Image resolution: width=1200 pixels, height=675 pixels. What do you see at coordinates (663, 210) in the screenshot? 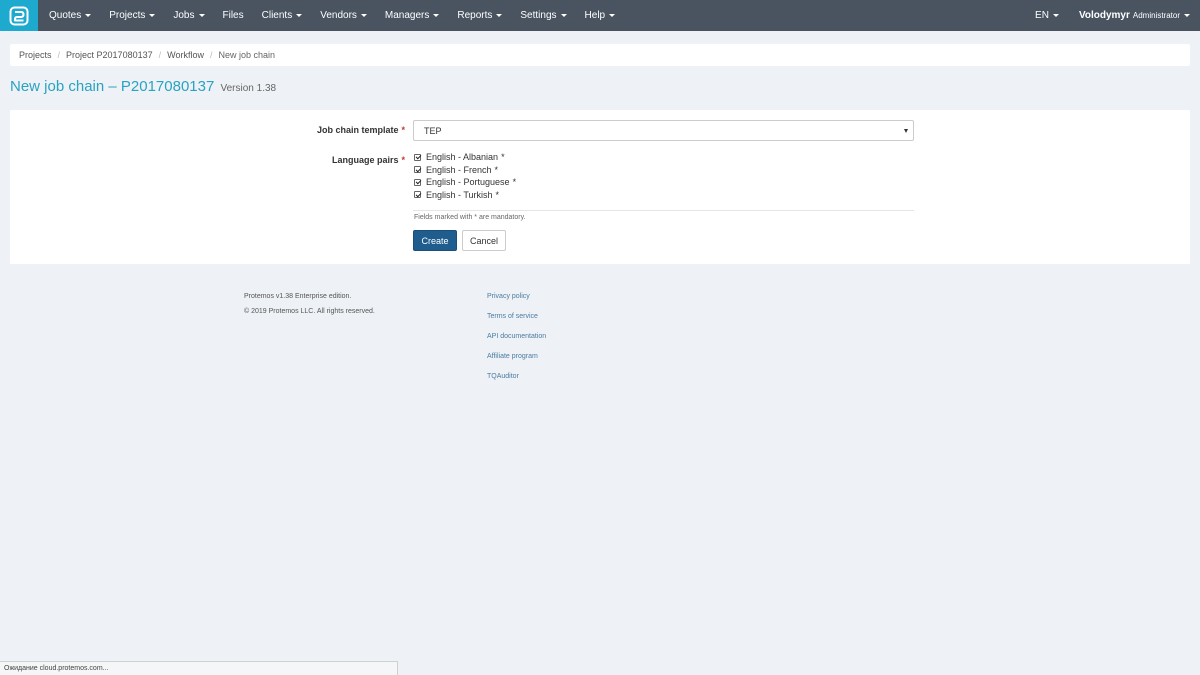
I see `form-divider` at bounding box center [663, 210].